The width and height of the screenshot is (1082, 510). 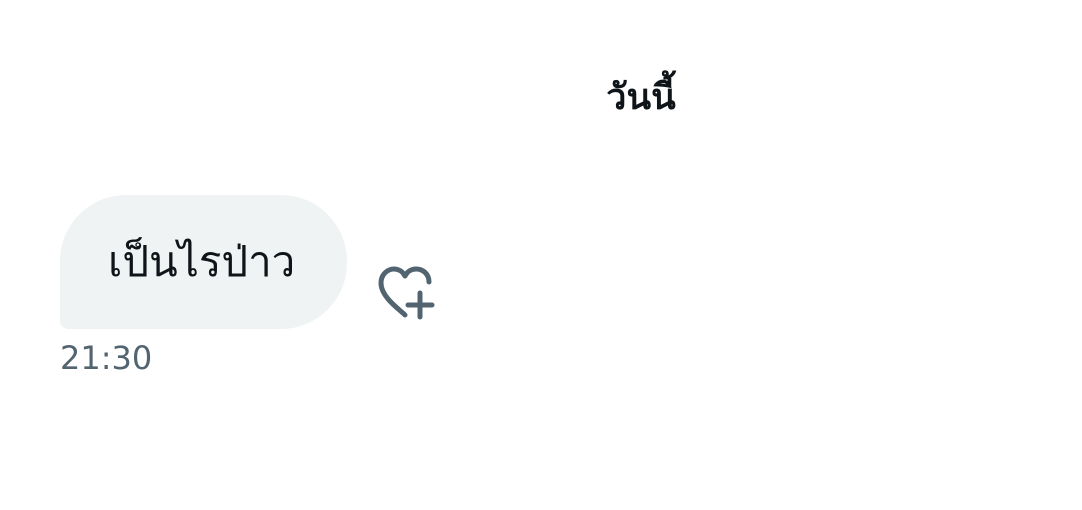 I want to click on heart-plus-icon, so click(x=405, y=293).